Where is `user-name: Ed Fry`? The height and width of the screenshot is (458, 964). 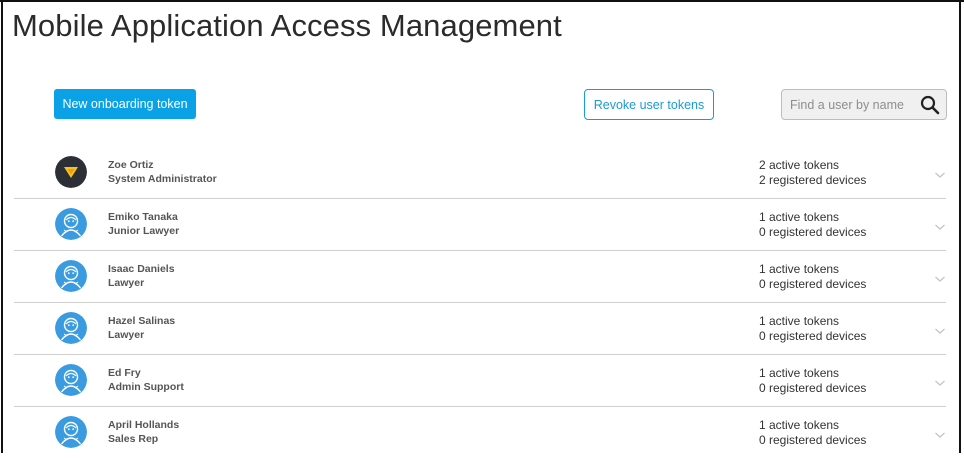 user-name: Ed Fry is located at coordinates (124, 373).